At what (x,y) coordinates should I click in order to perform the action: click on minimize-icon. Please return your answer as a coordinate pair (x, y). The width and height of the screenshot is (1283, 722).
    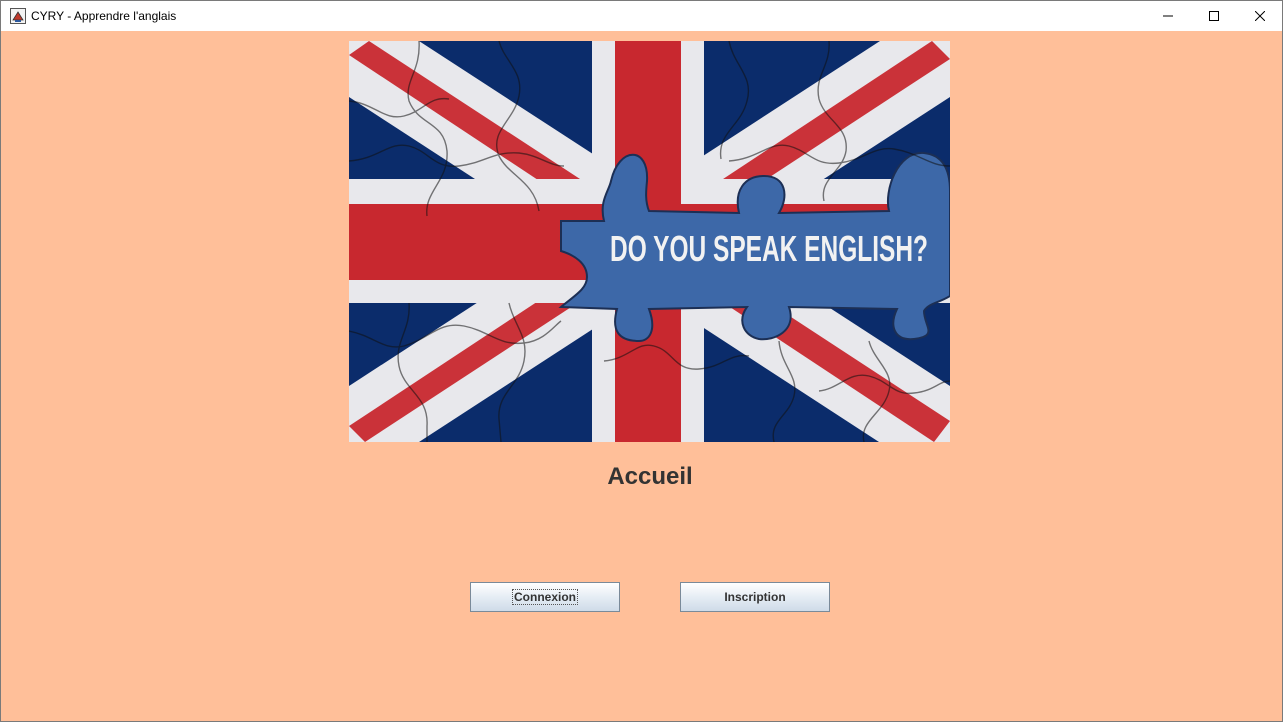
    Looking at the image, I should click on (1168, 16).